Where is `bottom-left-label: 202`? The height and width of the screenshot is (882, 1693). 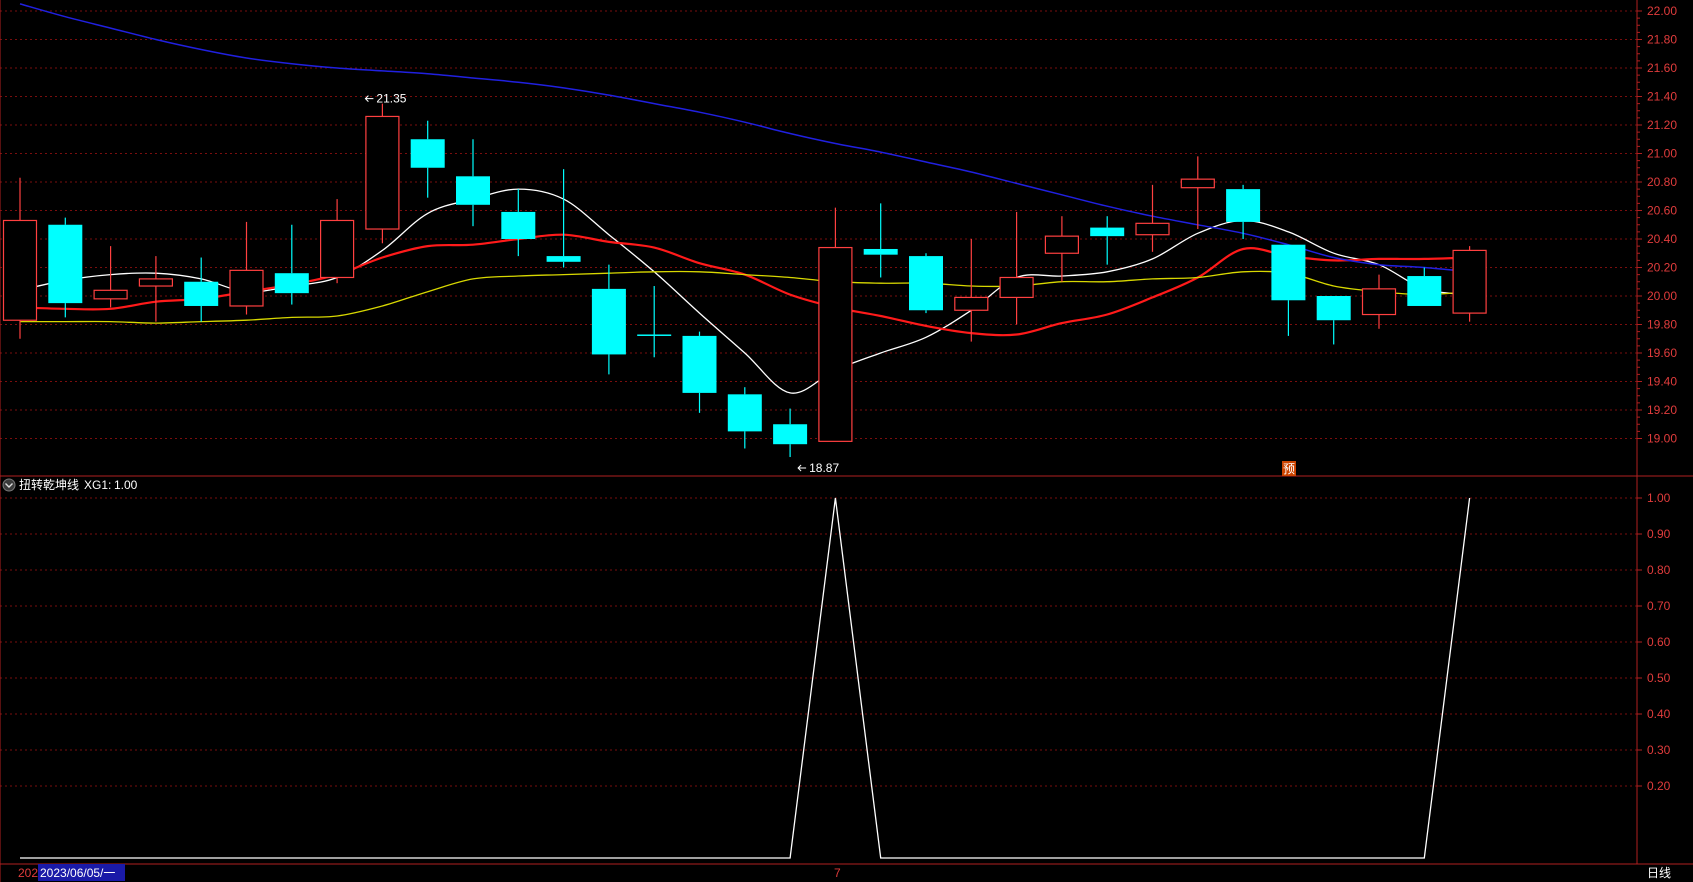
bottom-left-label: 202 is located at coordinates (28, 873).